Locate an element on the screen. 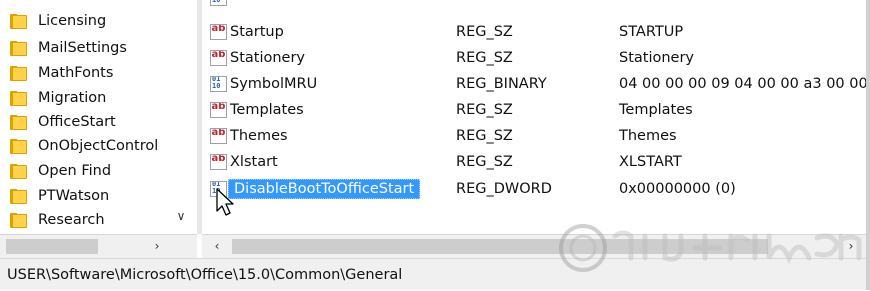 This screenshot has height=291, width=870. tree-item-migration: Migration is located at coordinates (58, 98).